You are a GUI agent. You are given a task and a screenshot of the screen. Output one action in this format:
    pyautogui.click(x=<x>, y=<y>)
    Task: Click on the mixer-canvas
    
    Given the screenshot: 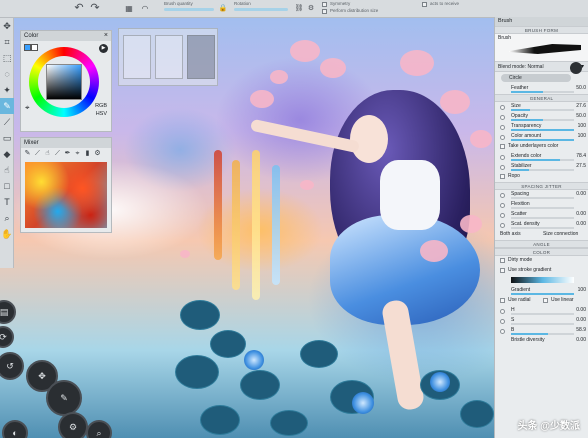 What is the action you would take?
    pyautogui.click(x=66, y=195)
    